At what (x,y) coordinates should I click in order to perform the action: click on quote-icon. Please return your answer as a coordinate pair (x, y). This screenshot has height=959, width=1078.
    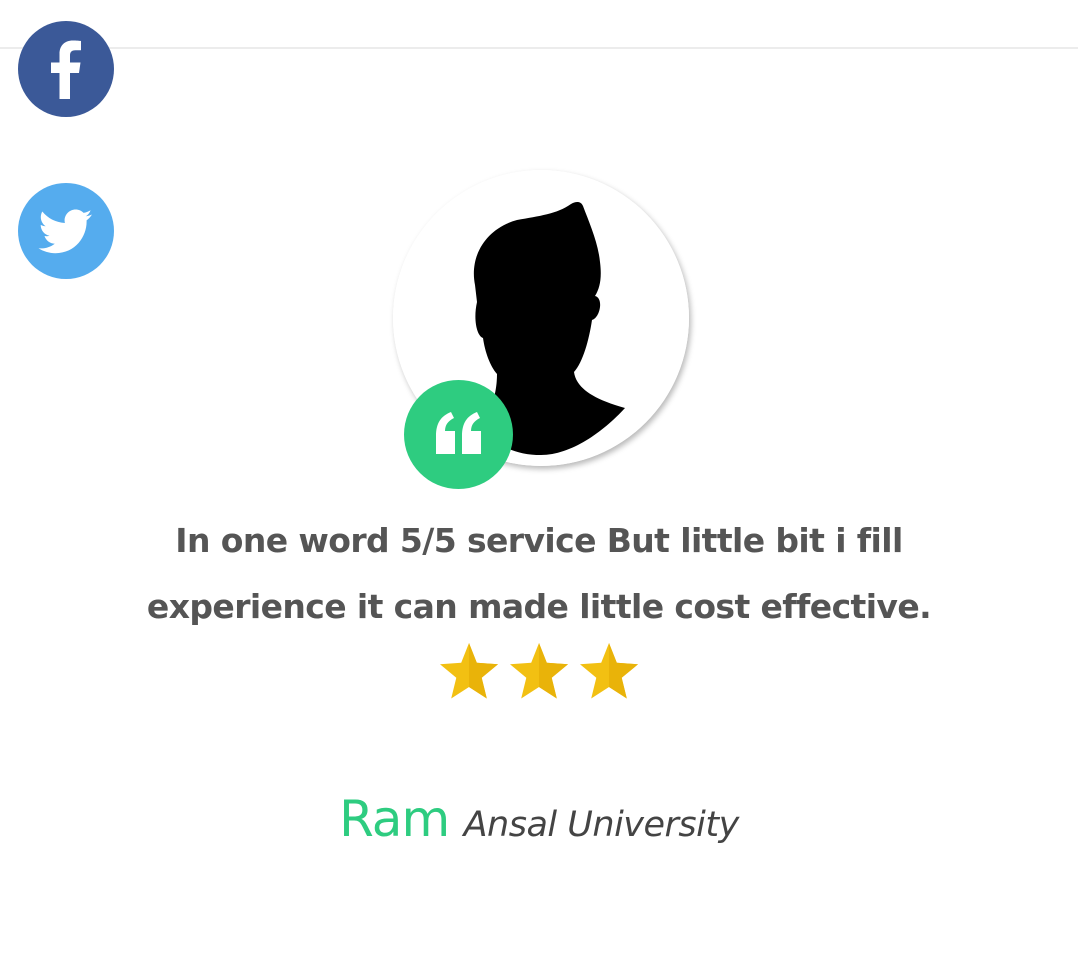
    Looking at the image, I should click on (458, 433).